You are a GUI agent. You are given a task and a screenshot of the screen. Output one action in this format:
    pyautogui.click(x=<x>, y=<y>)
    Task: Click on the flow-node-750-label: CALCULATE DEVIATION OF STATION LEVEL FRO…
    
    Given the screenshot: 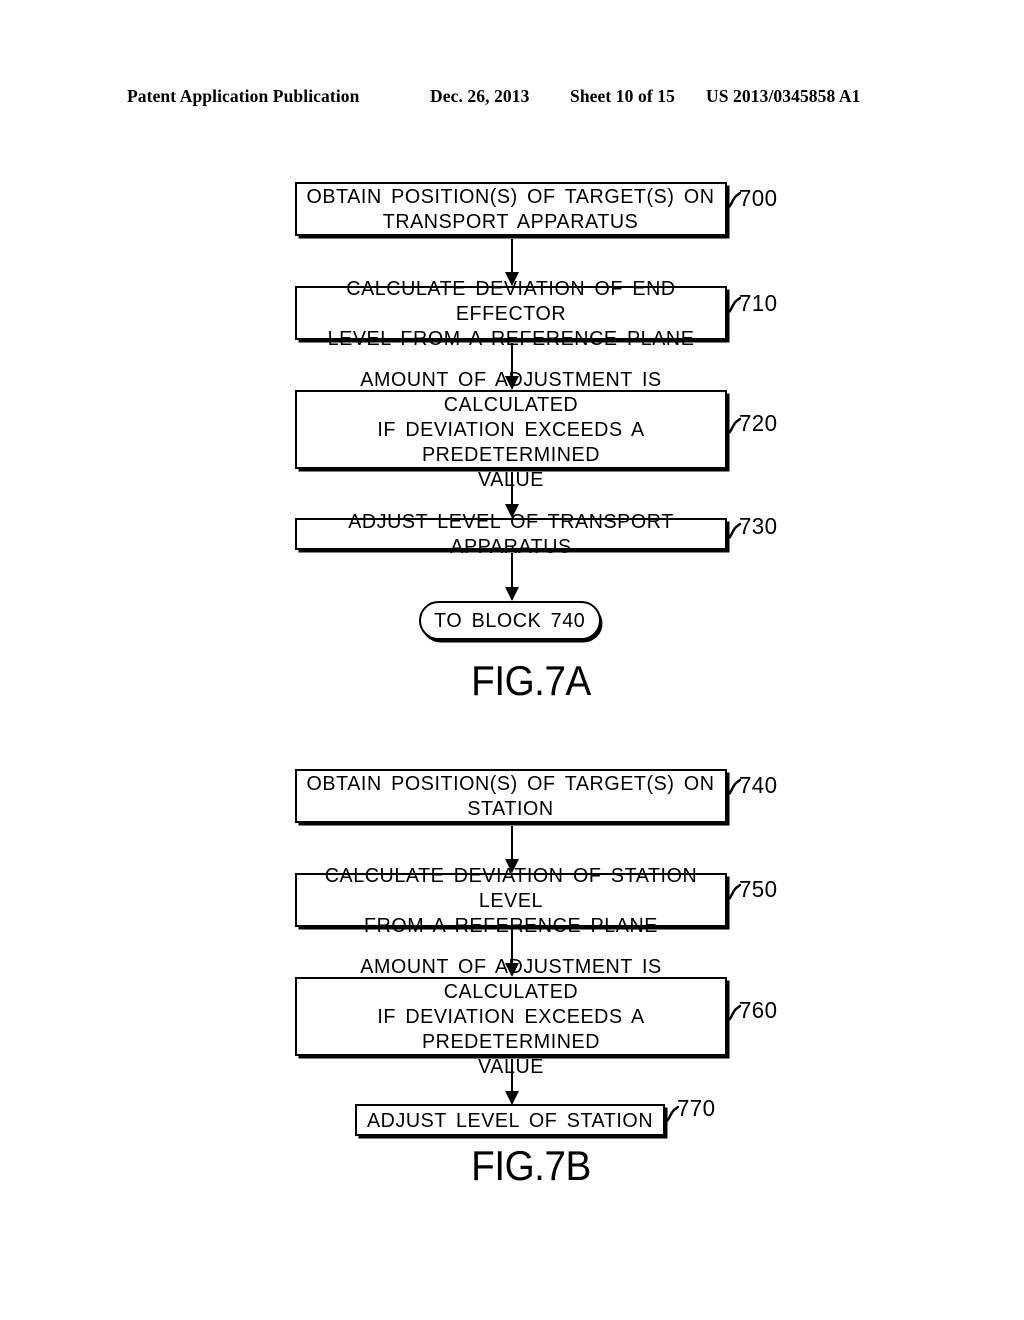 What is the action you would take?
    pyautogui.click(x=511, y=900)
    